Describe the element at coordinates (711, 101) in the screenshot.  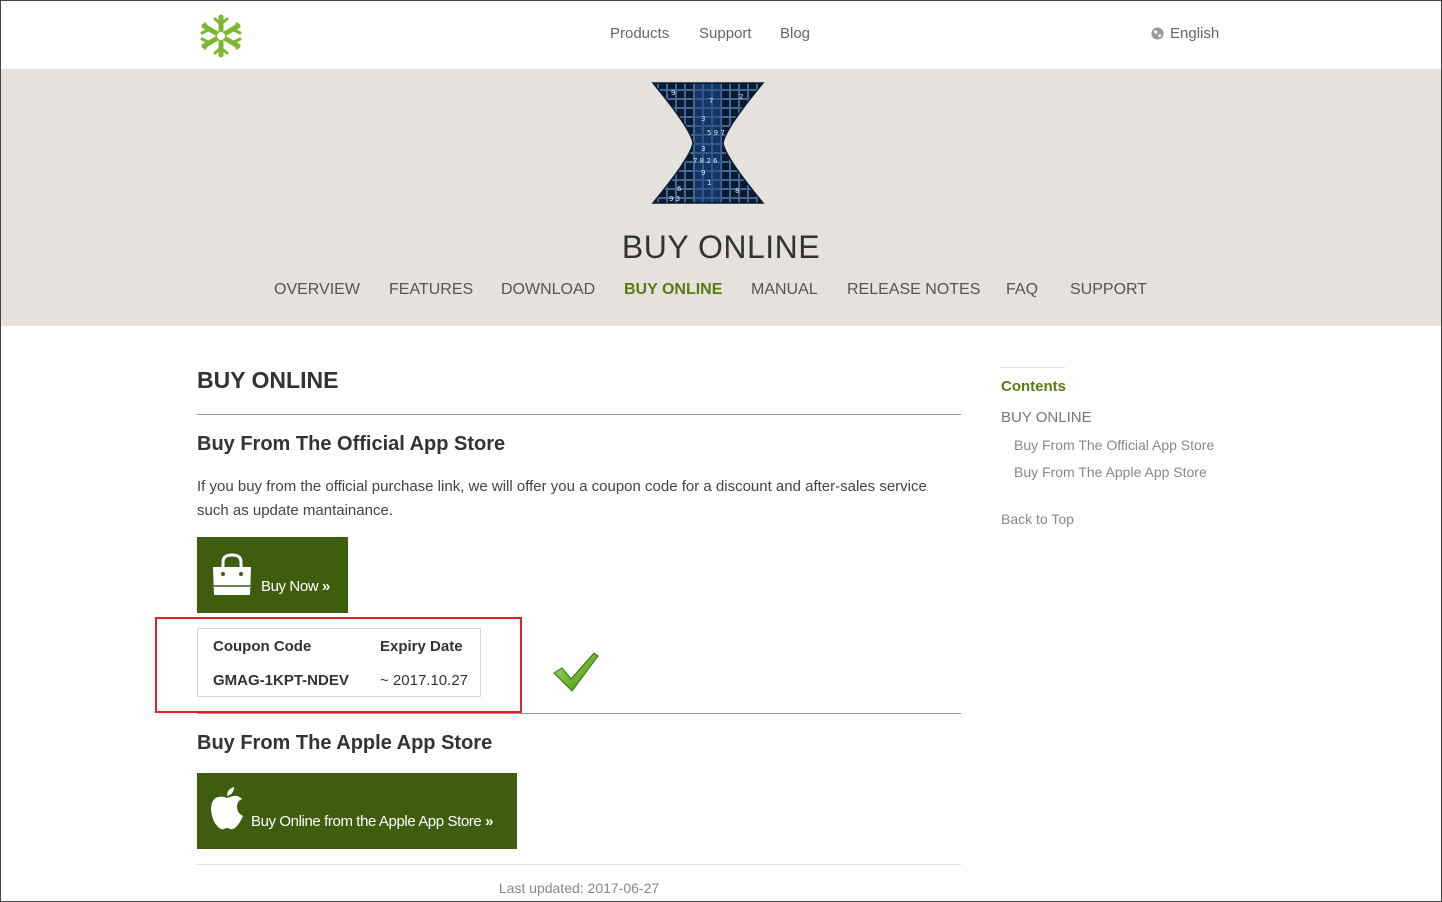
I see `svg-text: 7` at that location.